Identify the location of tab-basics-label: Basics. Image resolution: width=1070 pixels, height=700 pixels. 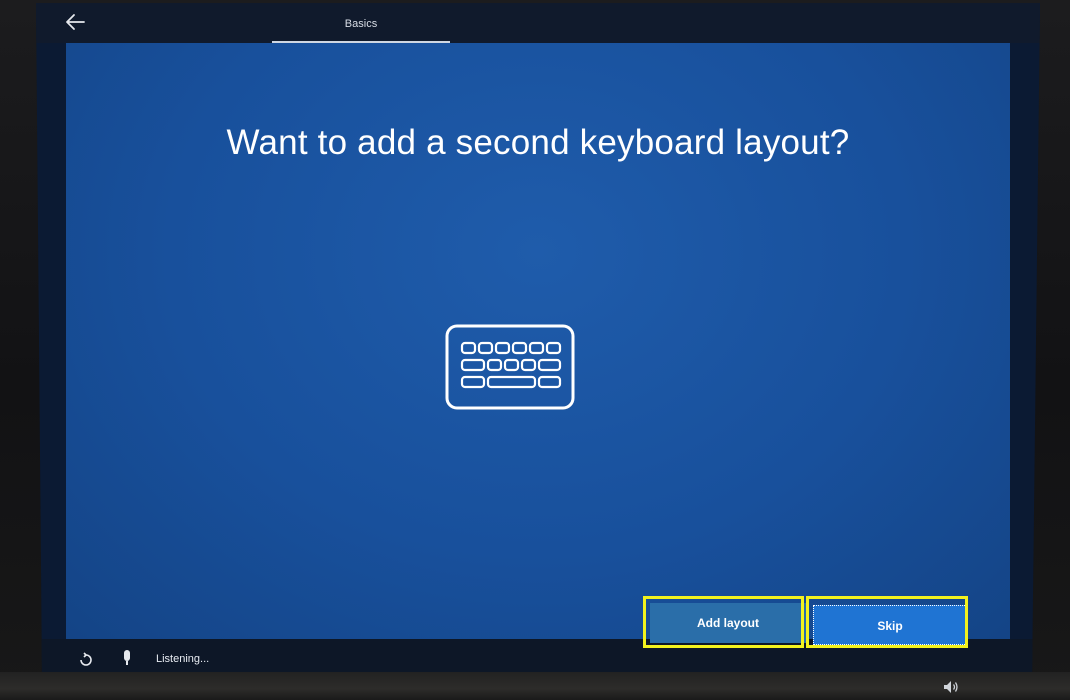
(361, 24).